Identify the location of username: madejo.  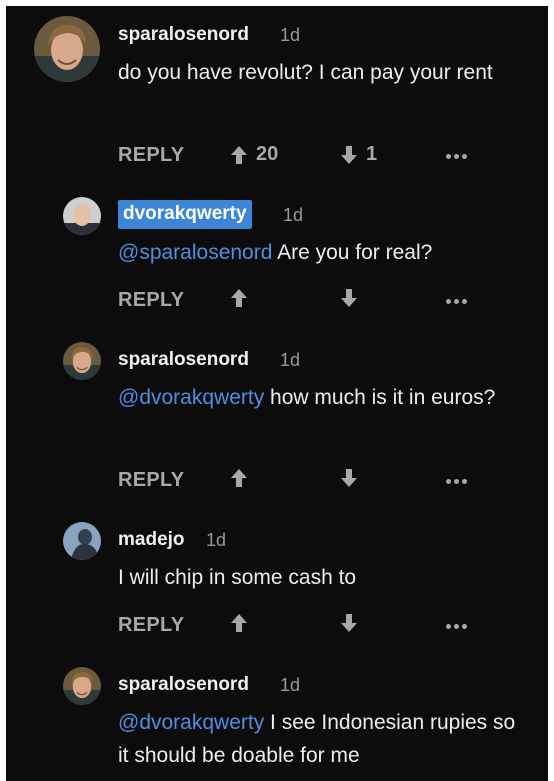
(151, 540).